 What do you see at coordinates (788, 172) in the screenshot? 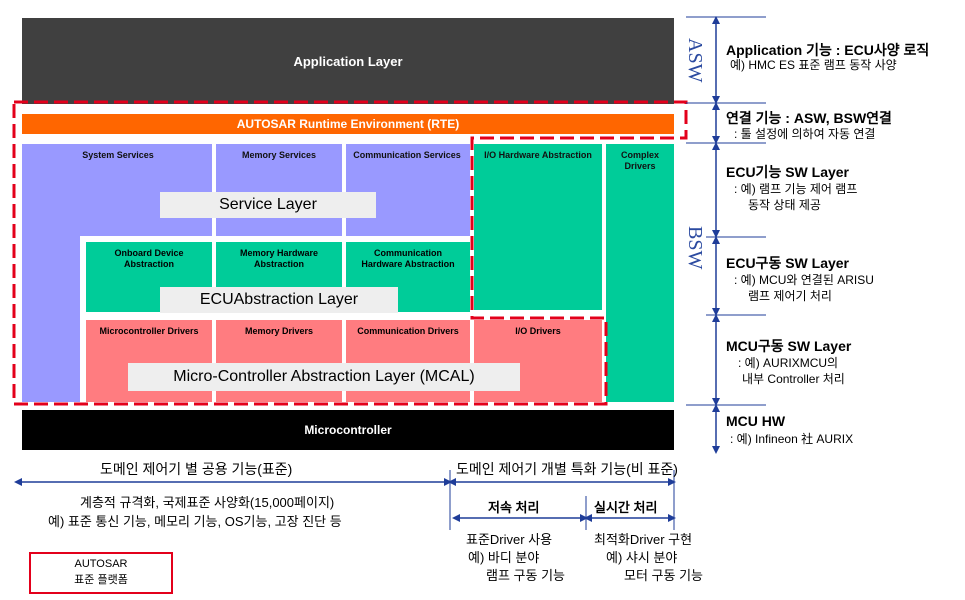
I see `ecu-func-desc-title: ECU기능 SW Layer` at bounding box center [788, 172].